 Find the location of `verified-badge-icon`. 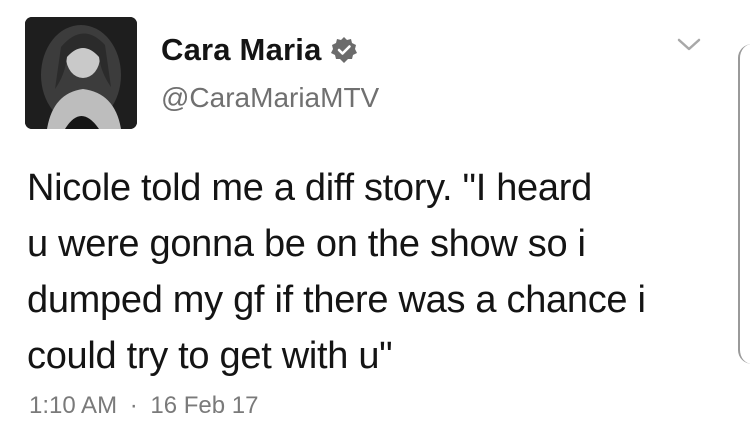

verified-badge-icon is located at coordinates (344, 50).